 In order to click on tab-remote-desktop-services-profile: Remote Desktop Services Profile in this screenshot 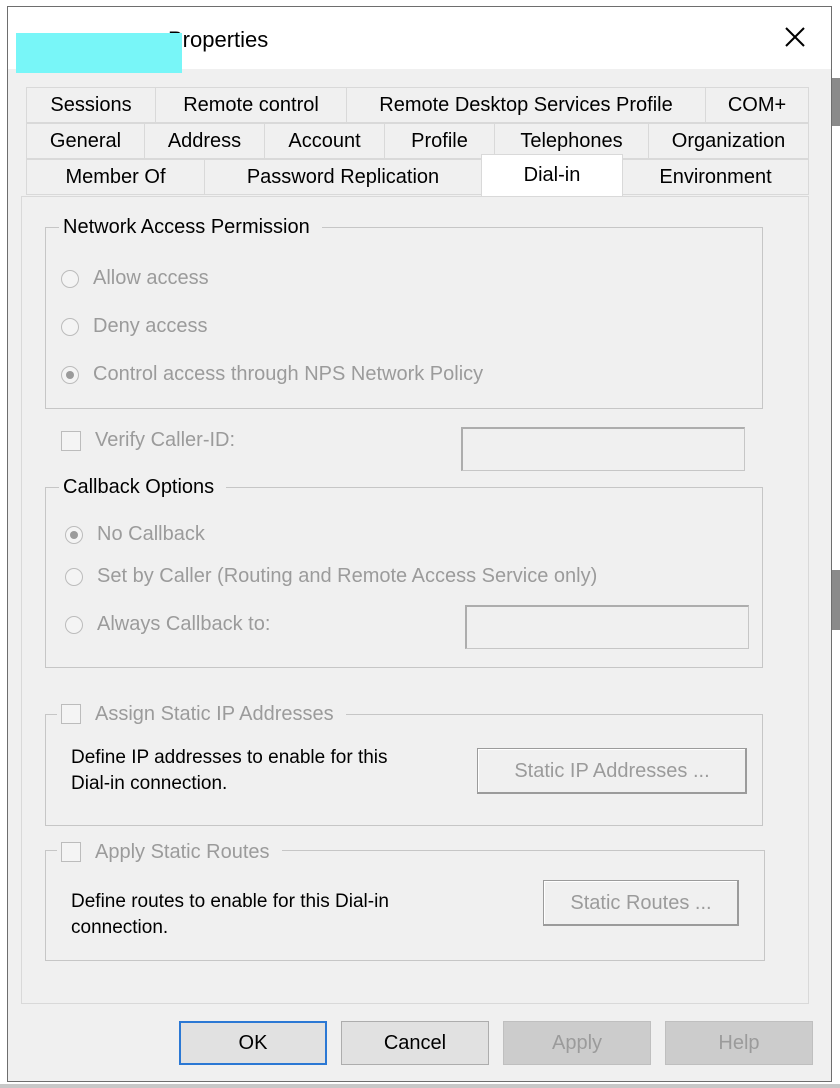, I will do `click(526, 105)`.